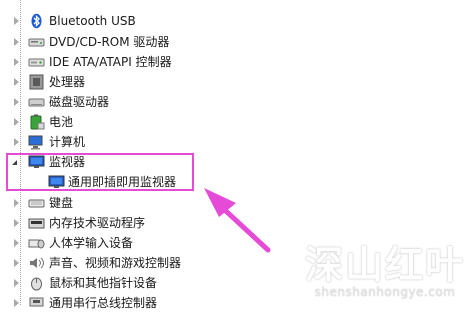 The height and width of the screenshot is (314, 471). I want to click on watermark-url: shenshanhongye.com, so click(385, 292).